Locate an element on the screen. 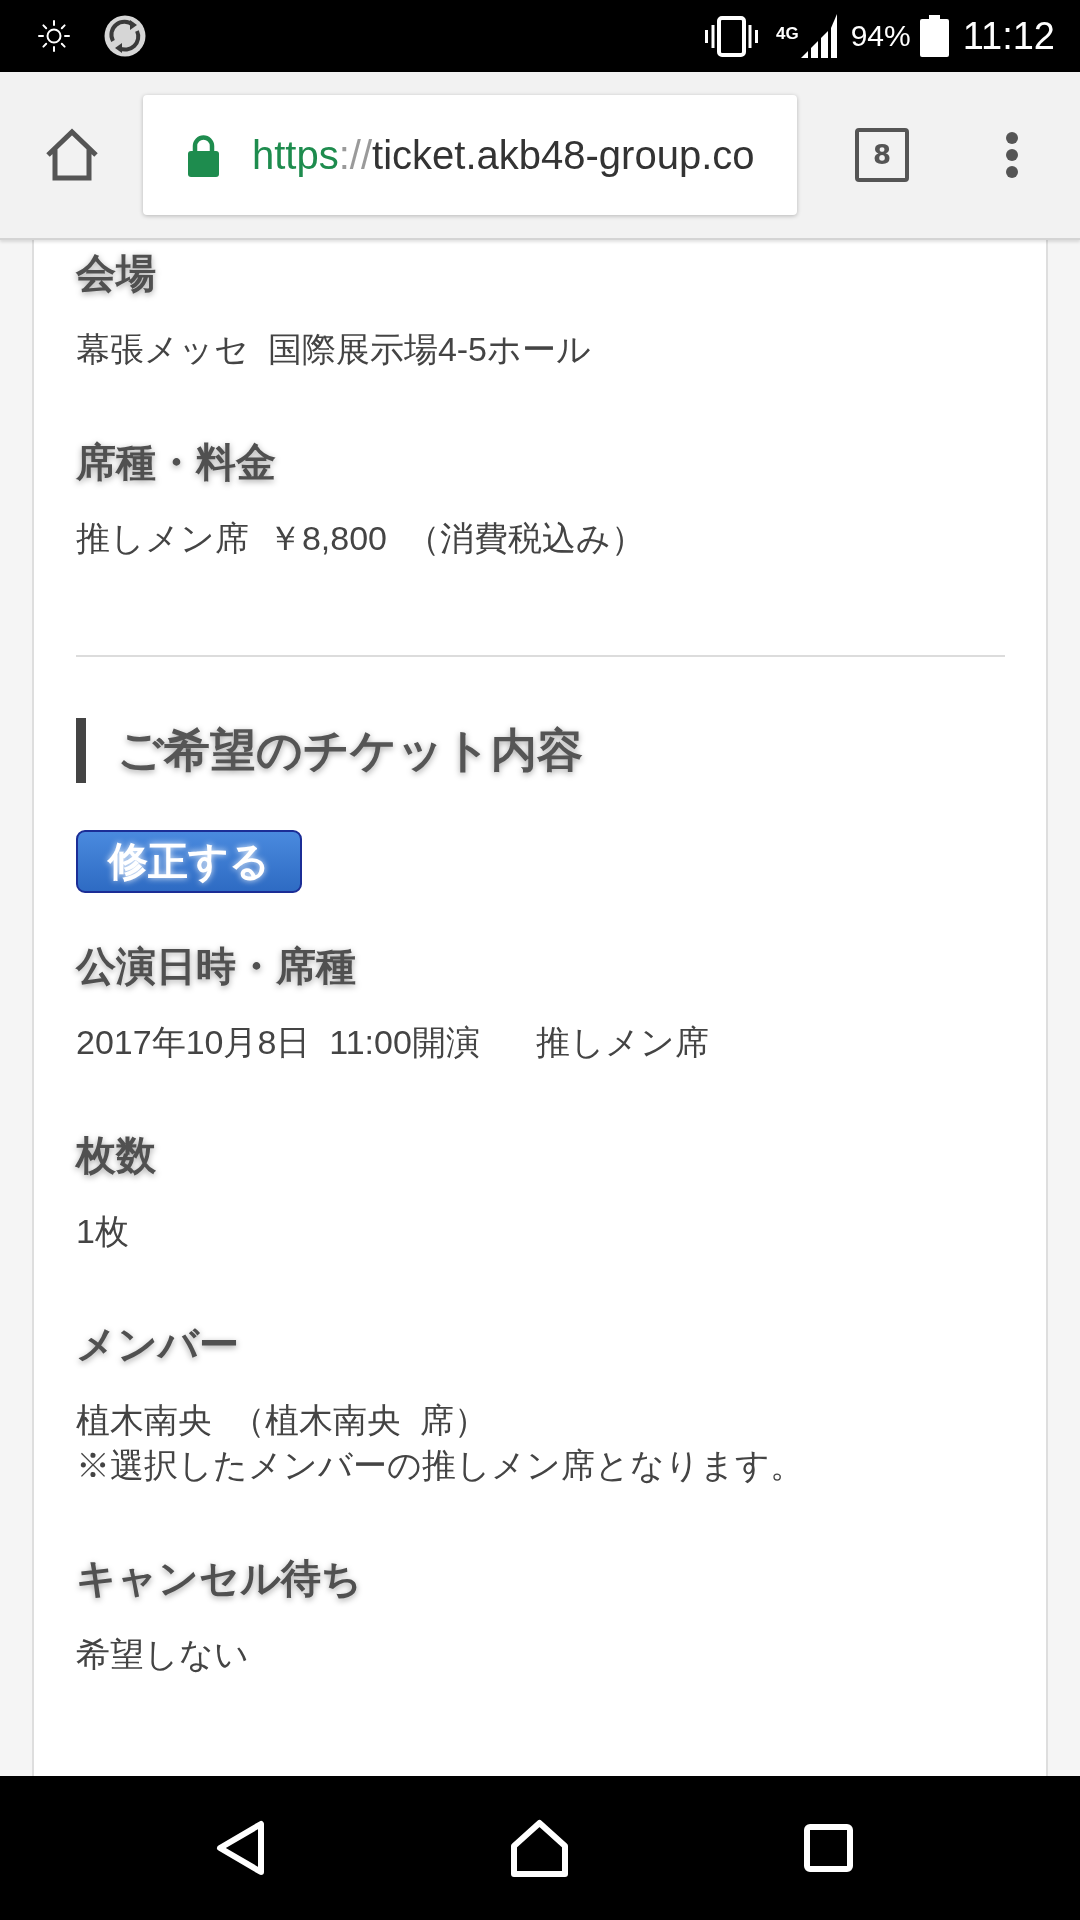  signal-icon is located at coordinates (818, 36).